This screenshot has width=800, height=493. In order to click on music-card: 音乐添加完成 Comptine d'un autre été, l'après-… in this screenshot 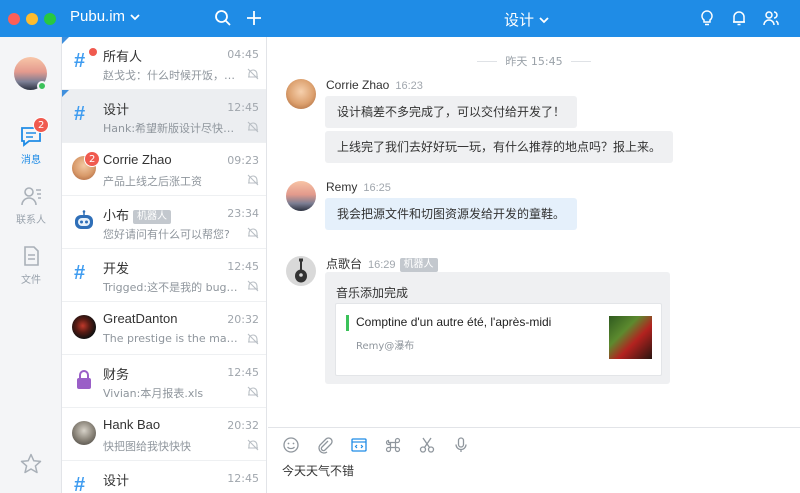, I will do `click(497, 328)`.